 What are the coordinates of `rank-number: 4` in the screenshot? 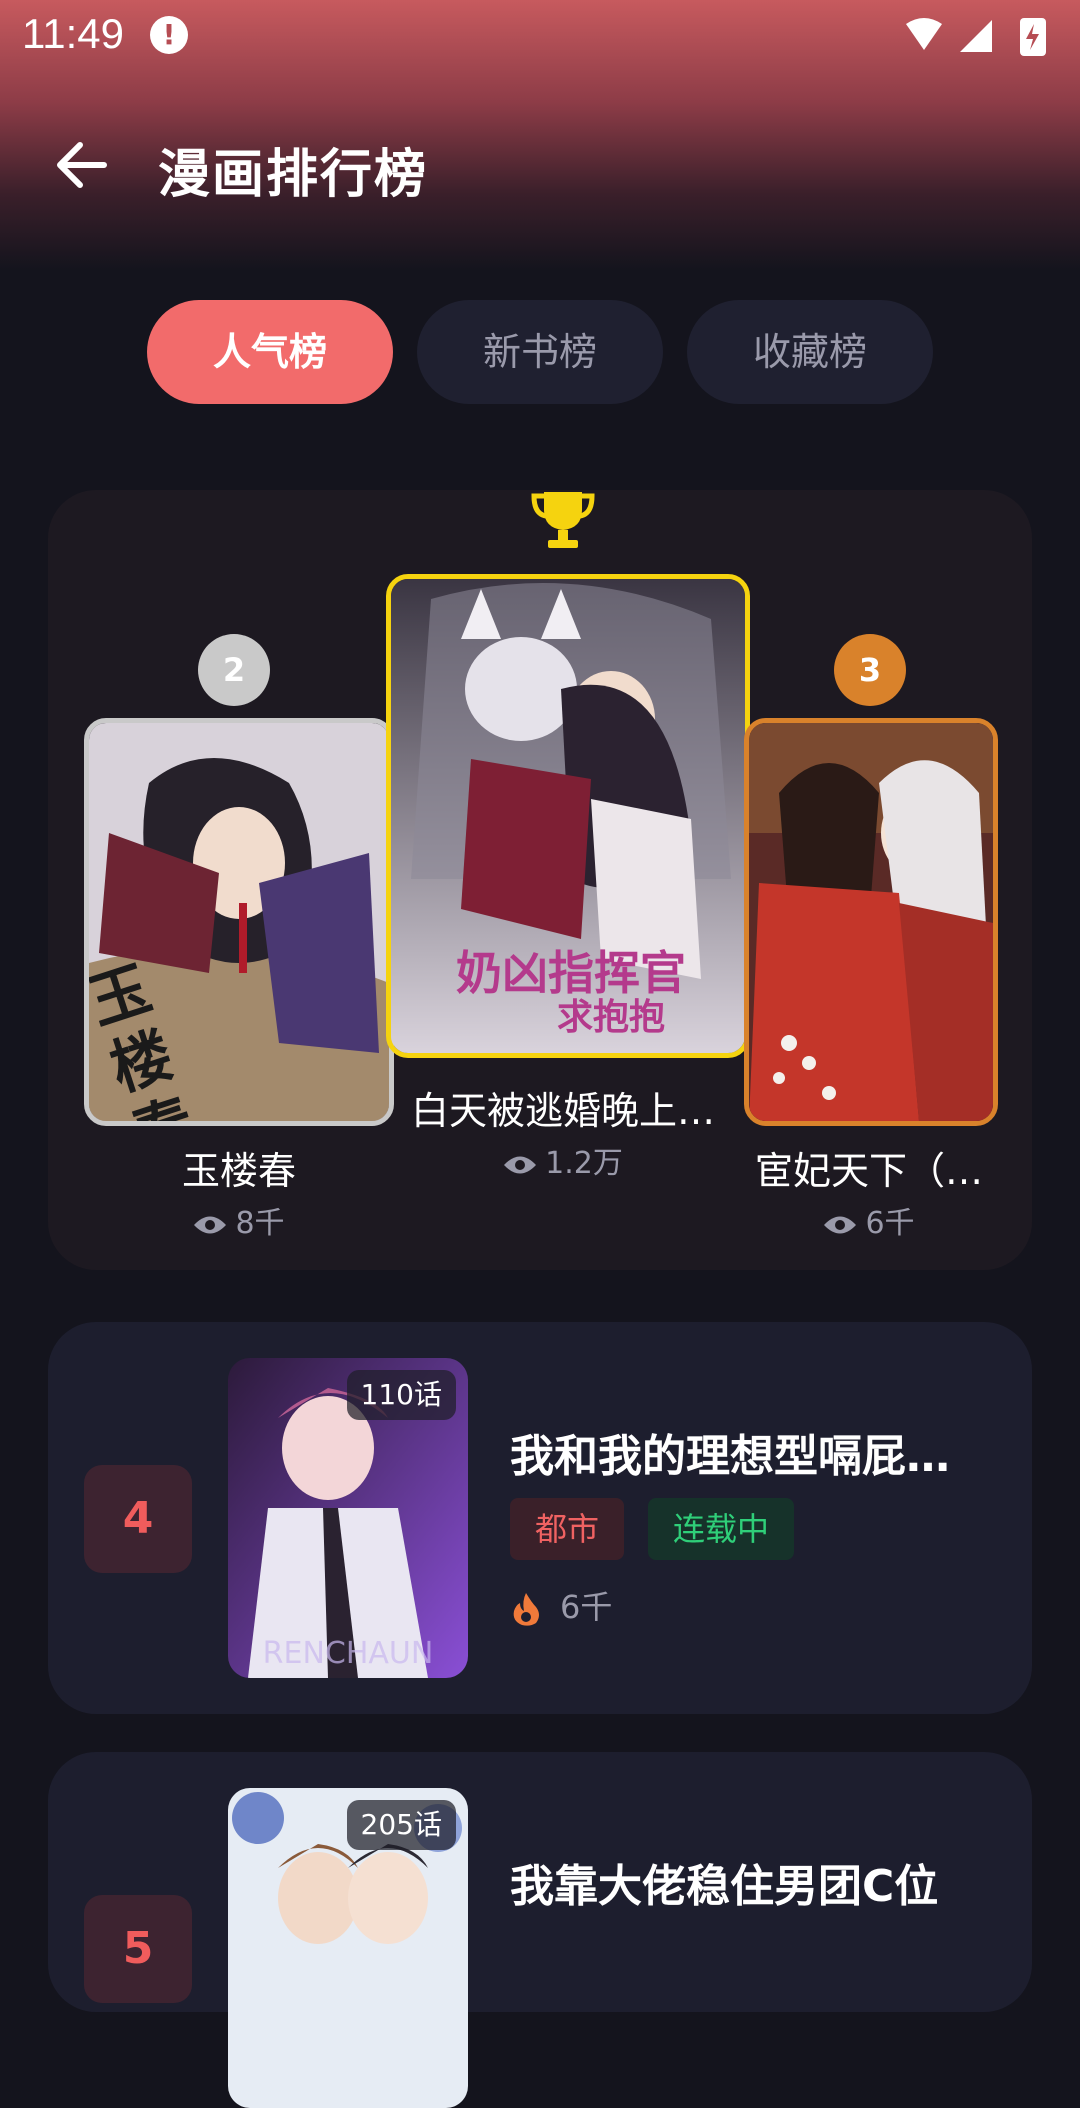 It's located at (138, 1519).